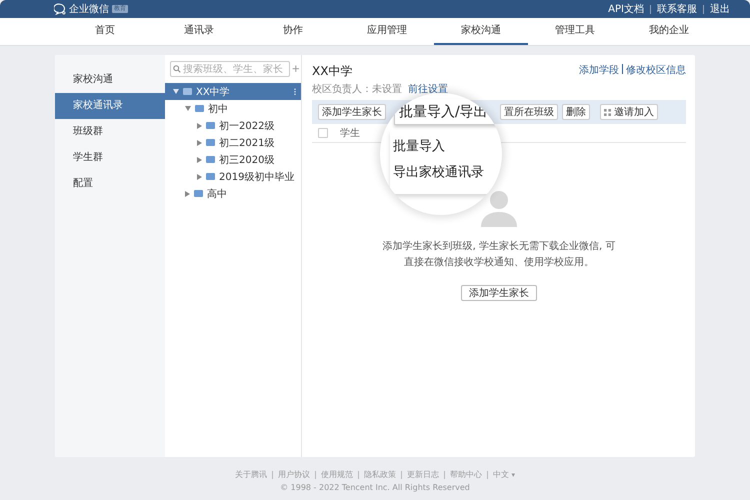 Image resolution: width=750 pixels, height=500 pixels. I want to click on sidebar-item: 学生群, so click(110, 158).